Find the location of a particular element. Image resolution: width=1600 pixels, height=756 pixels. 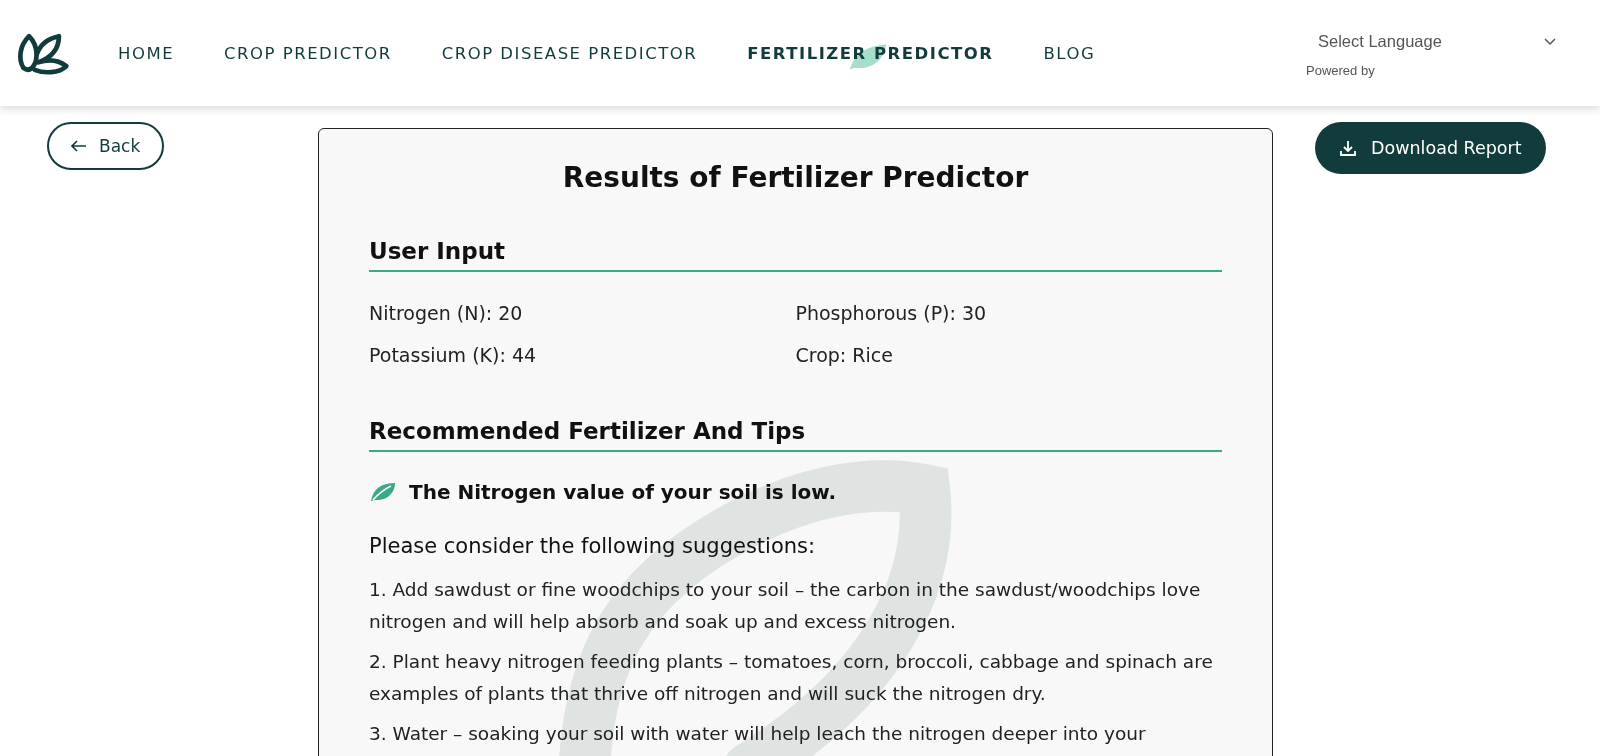

nav-link: CROP PREDICTOR is located at coordinates (308, 53).